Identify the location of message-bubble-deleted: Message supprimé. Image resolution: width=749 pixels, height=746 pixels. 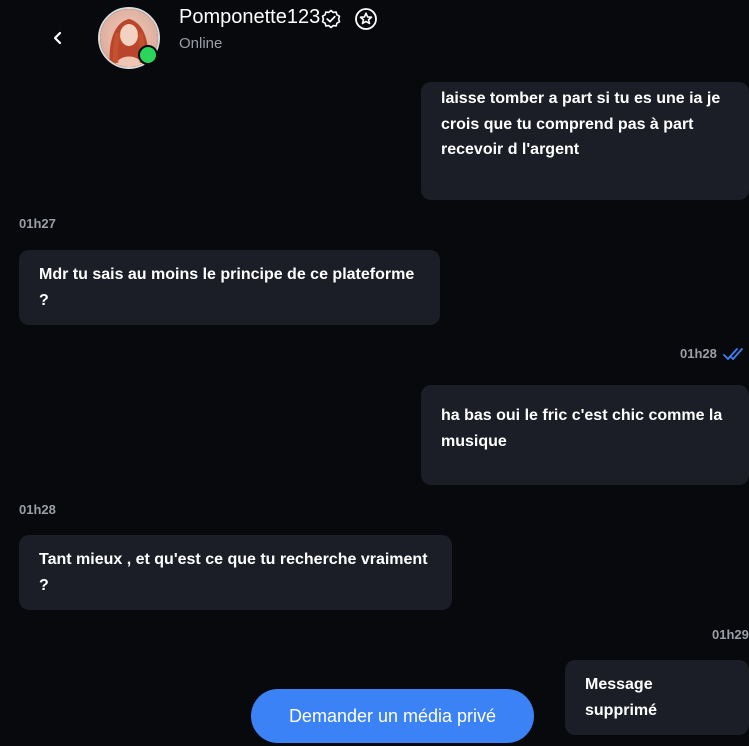
(657, 697).